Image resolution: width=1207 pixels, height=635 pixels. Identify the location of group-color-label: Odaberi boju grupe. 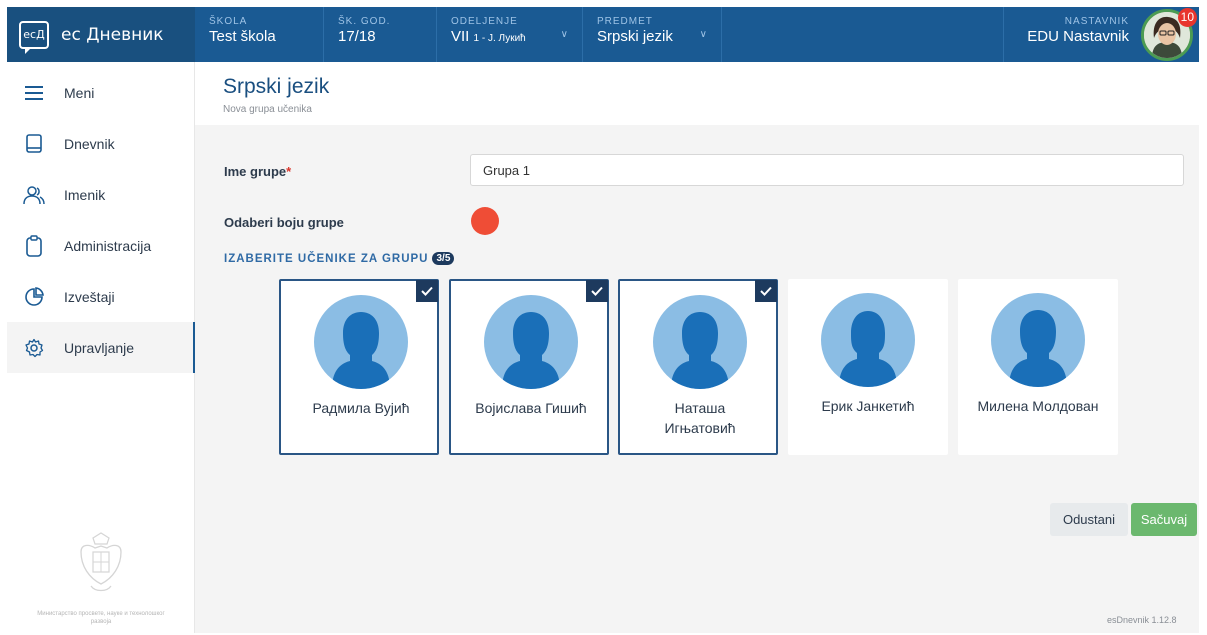
(284, 222).